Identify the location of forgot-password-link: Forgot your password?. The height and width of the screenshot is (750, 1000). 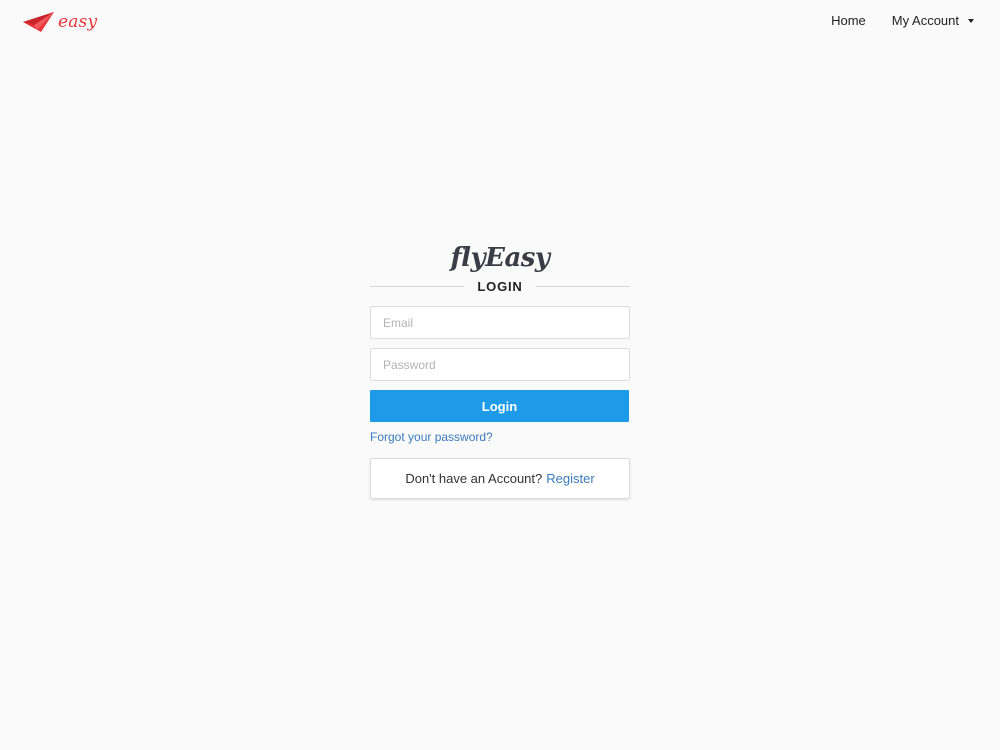
(500, 437).